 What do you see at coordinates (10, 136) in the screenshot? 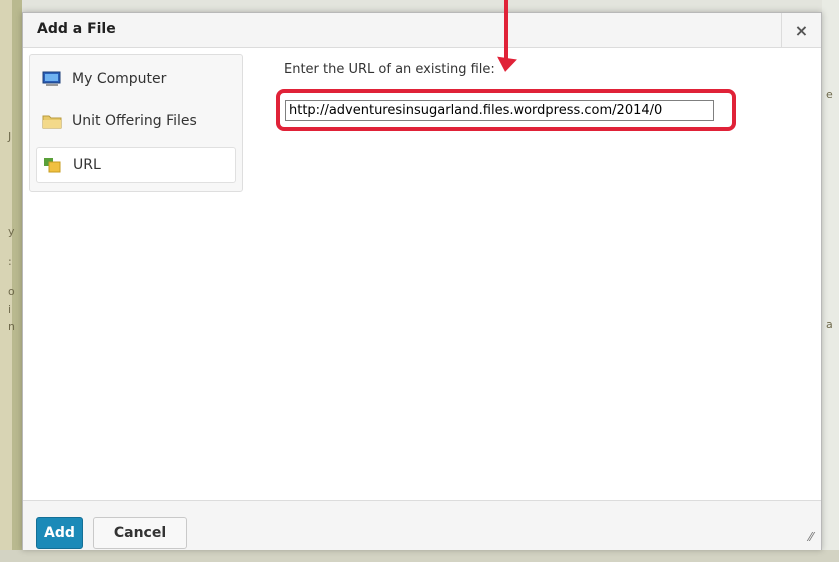
I see `backdrop-text: J` at bounding box center [10, 136].